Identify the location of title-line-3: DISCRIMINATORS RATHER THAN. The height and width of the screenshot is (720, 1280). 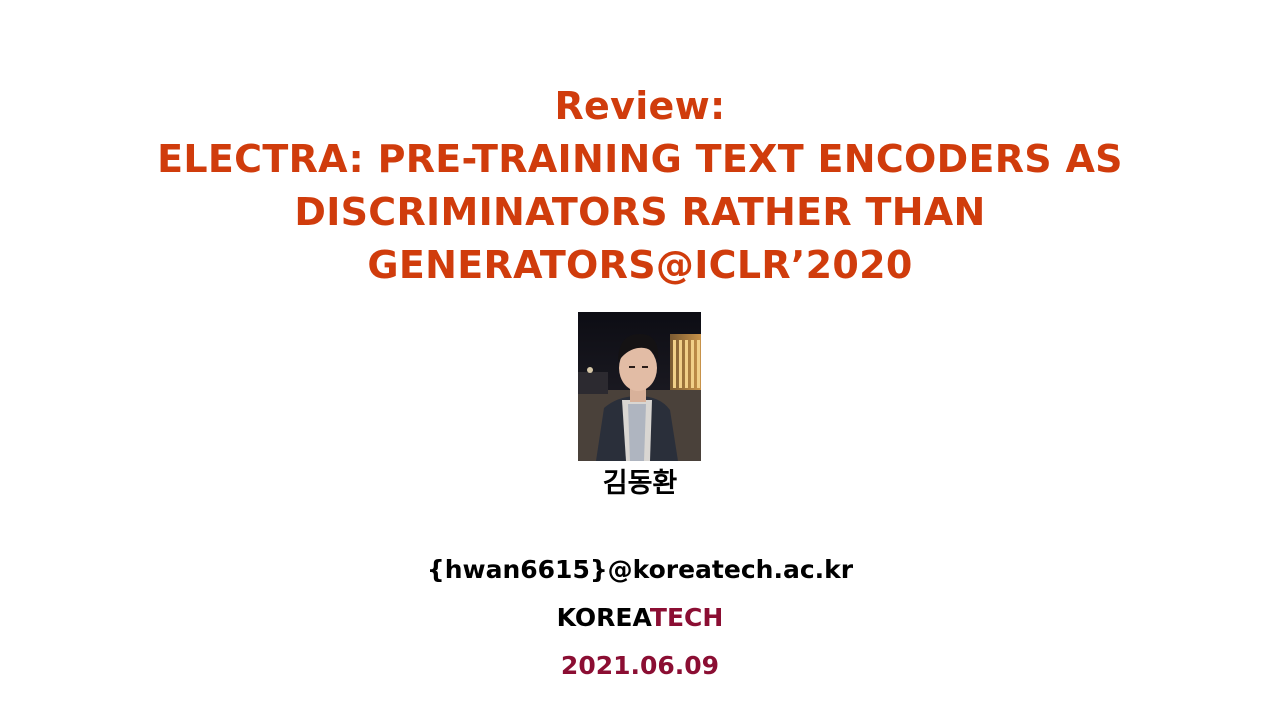
(640, 212).